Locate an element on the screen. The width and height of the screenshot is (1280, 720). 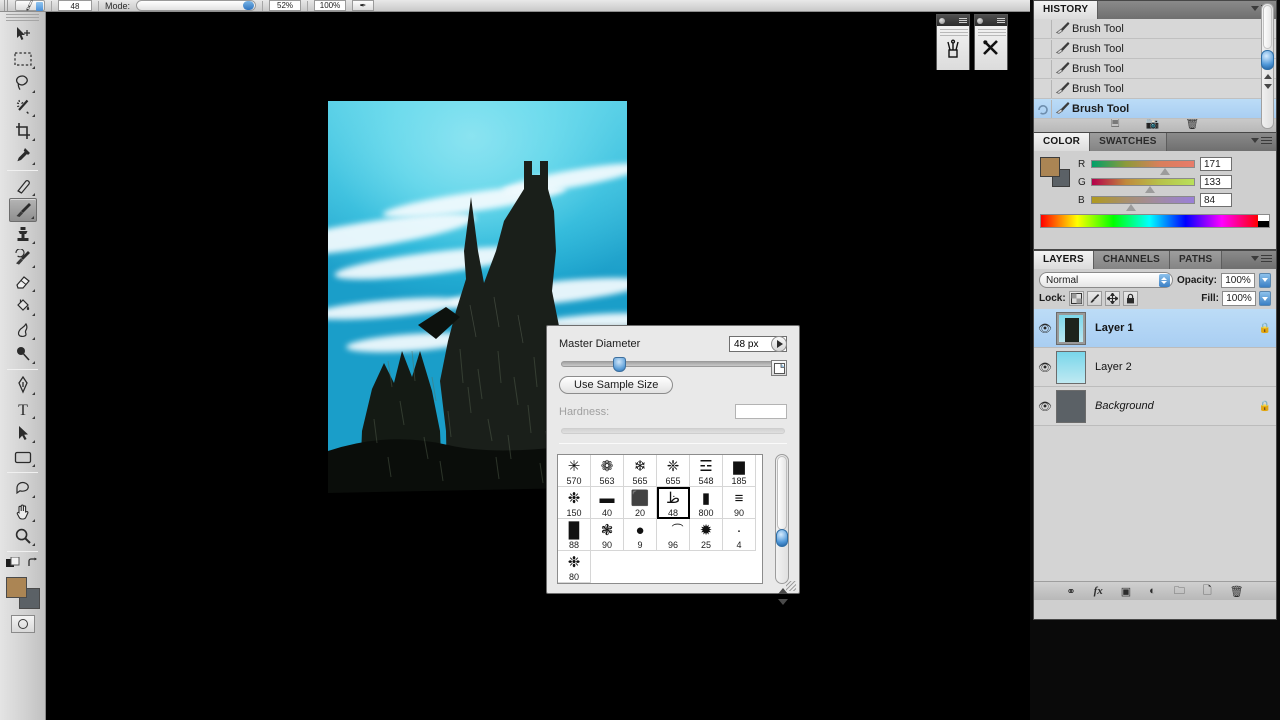
brush-preset-cell: ✹ 25 is located at coordinates (706, 535).